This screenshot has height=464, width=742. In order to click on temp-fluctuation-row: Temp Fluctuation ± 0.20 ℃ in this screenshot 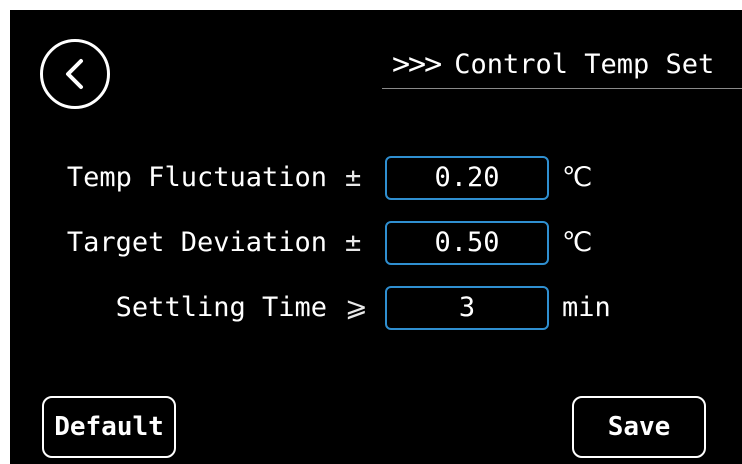, I will do `click(376, 178)`.